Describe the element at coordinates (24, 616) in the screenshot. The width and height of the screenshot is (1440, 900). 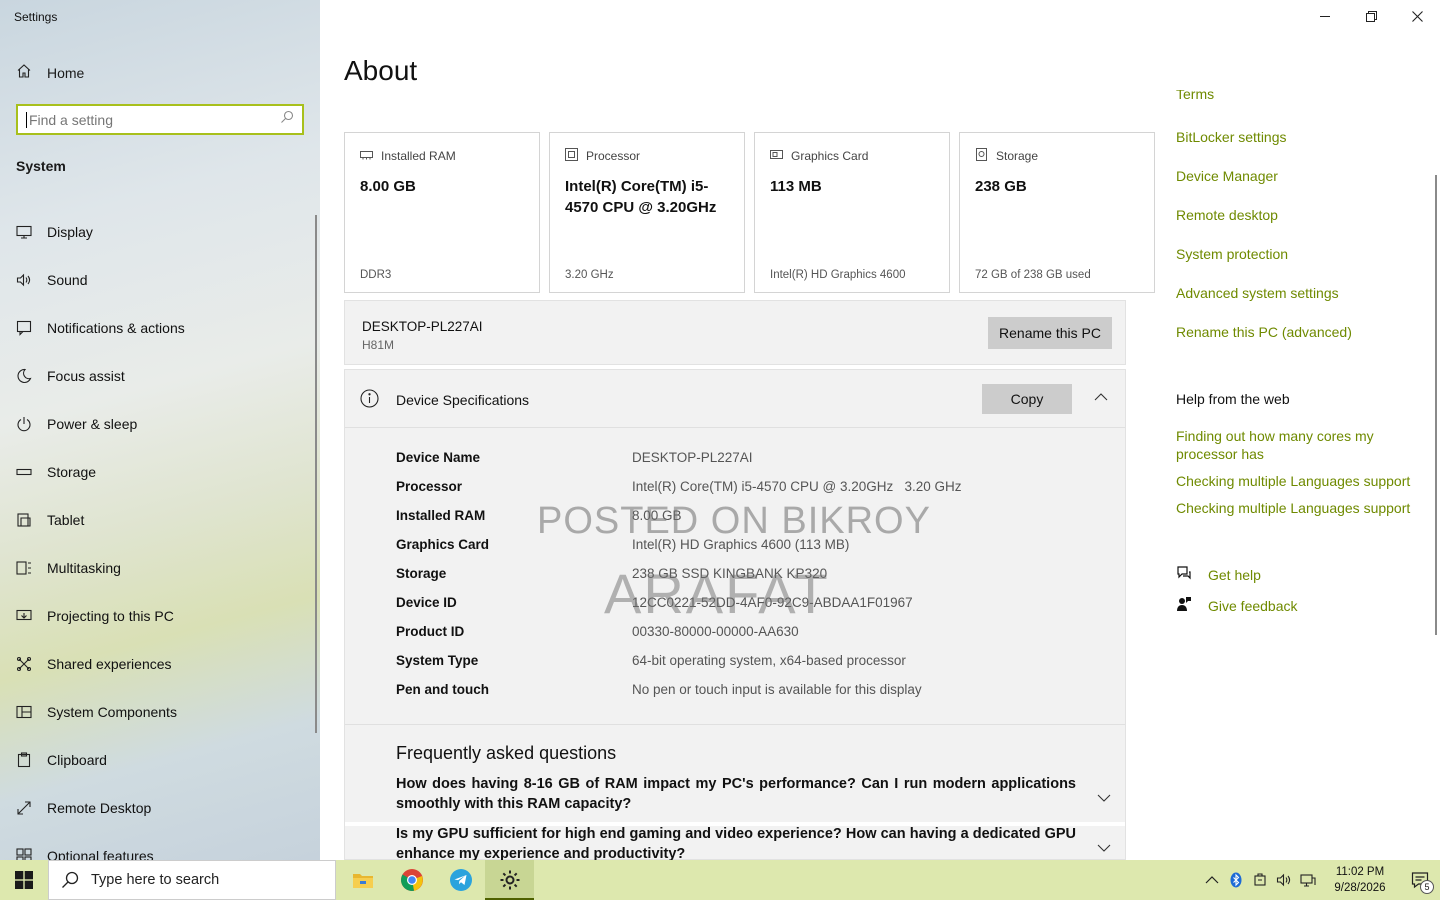
I see `projecting-icon` at that location.